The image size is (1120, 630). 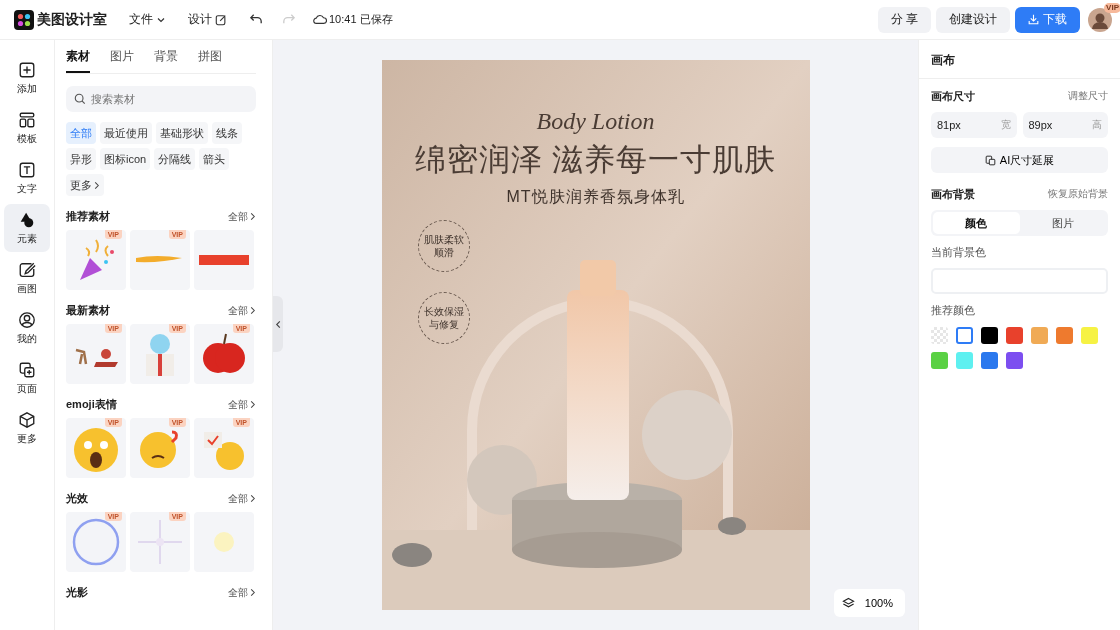 I want to click on filter-chip: 全部, so click(x=81, y=133).